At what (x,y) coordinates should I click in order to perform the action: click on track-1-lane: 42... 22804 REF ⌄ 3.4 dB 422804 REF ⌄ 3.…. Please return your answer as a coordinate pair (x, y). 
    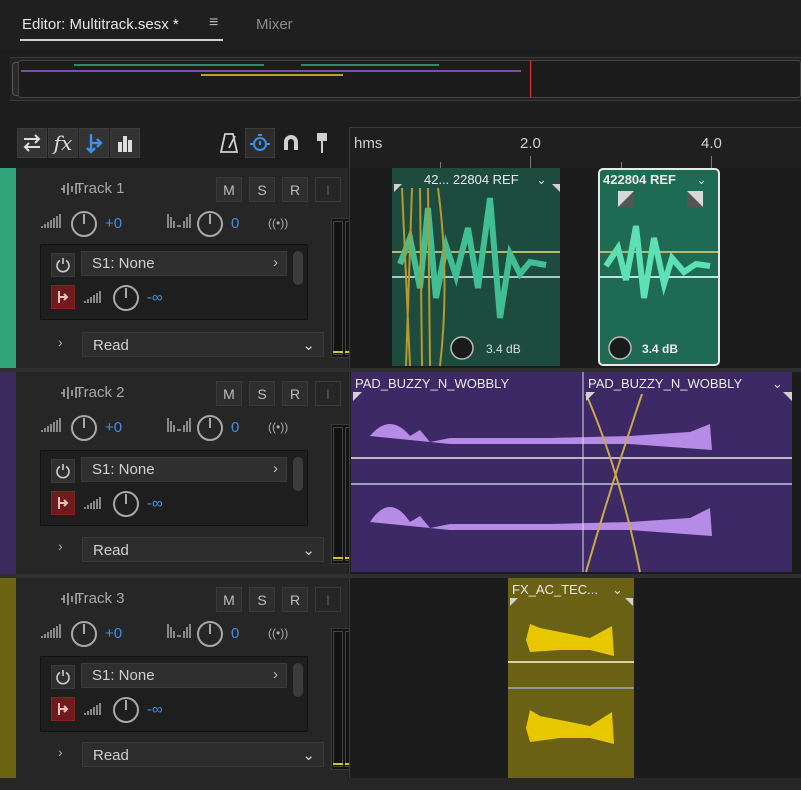
    Looking at the image, I should click on (575, 268).